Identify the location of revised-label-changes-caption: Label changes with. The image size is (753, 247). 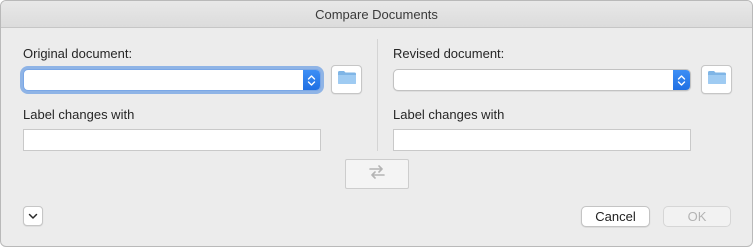
(449, 114).